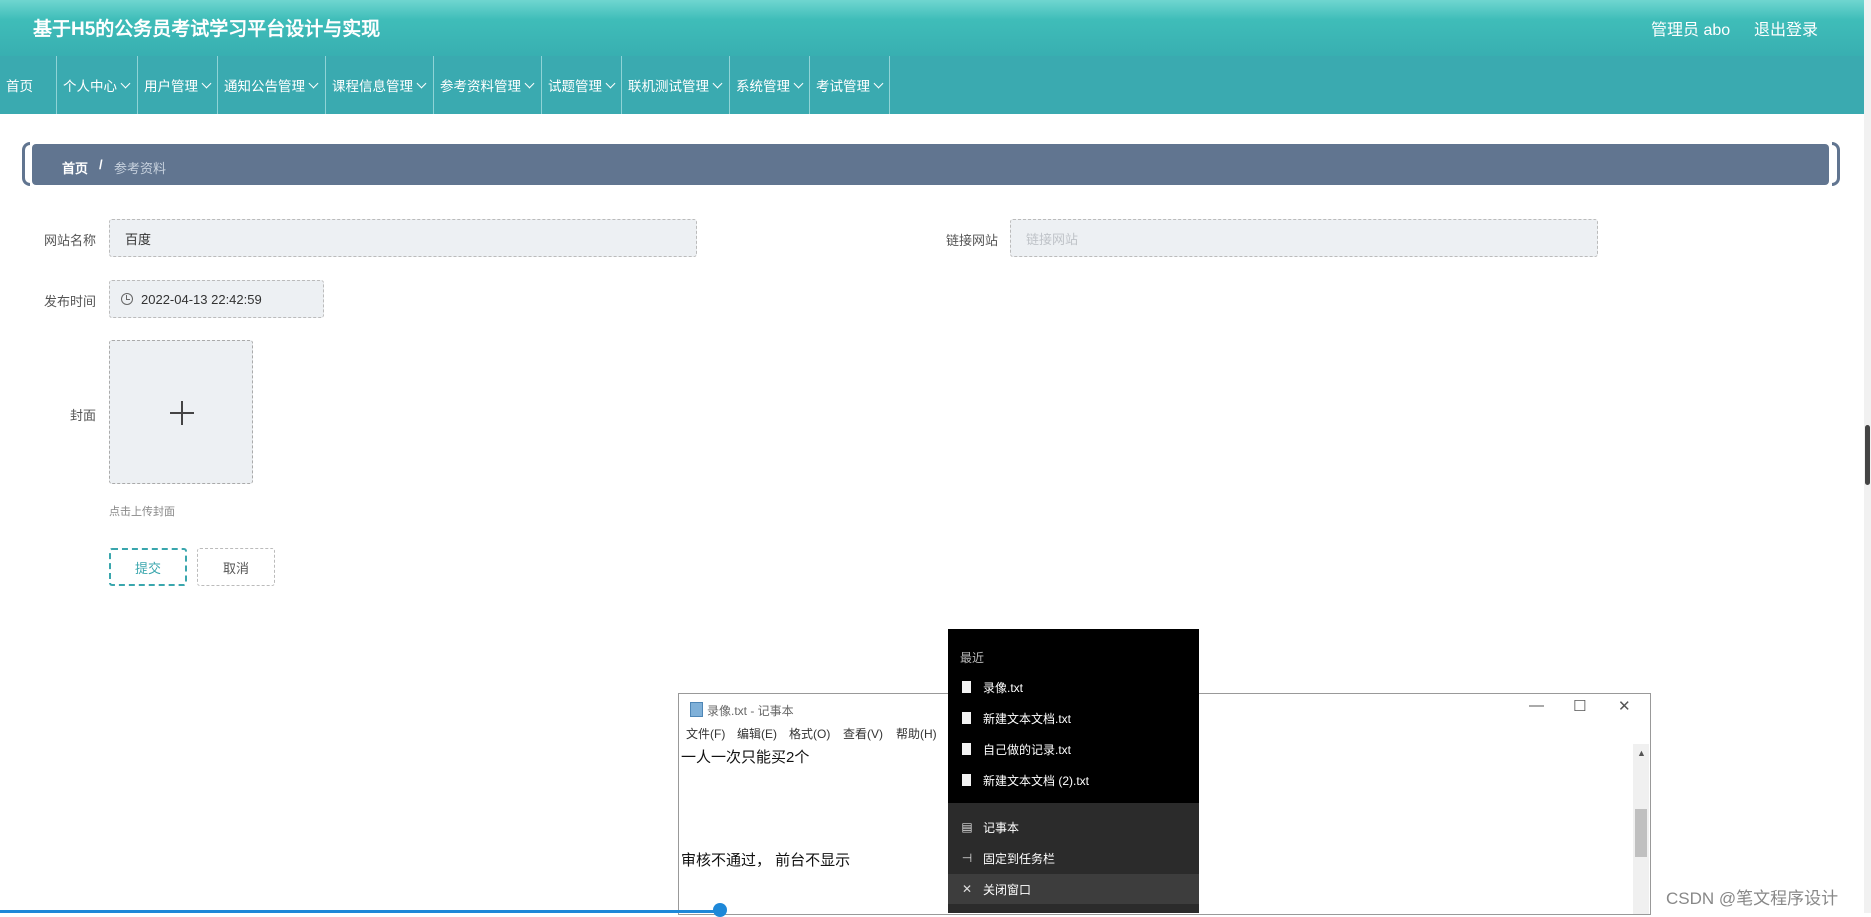  Describe the element at coordinates (1641, 833) in the screenshot. I see `notepad-scroll-thumb` at that location.